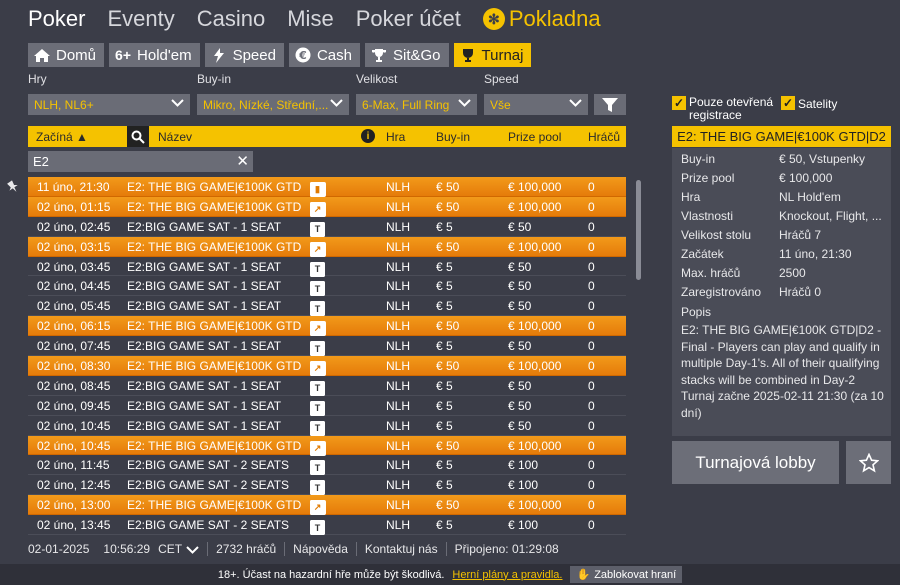  I want to click on tab-cash-label: Cash, so click(334, 55).